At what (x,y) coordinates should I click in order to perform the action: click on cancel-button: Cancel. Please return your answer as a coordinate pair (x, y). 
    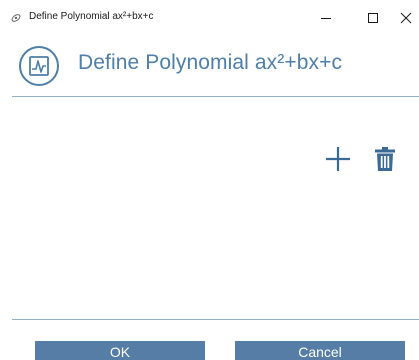
    Looking at the image, I should click on (320, 350).